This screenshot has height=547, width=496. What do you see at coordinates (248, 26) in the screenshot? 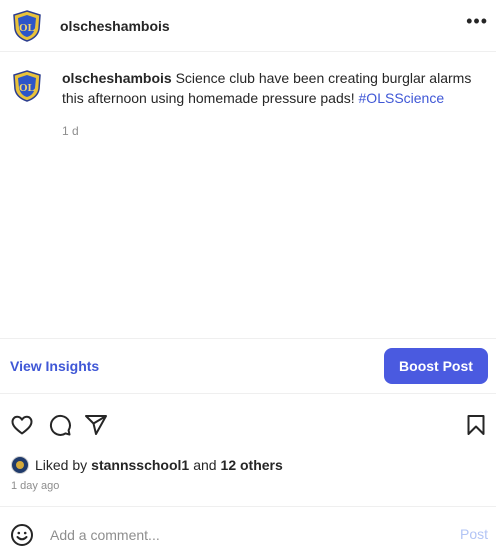
I see `post-header: OL olscheshambois •••` at bounding box center [248, 26].